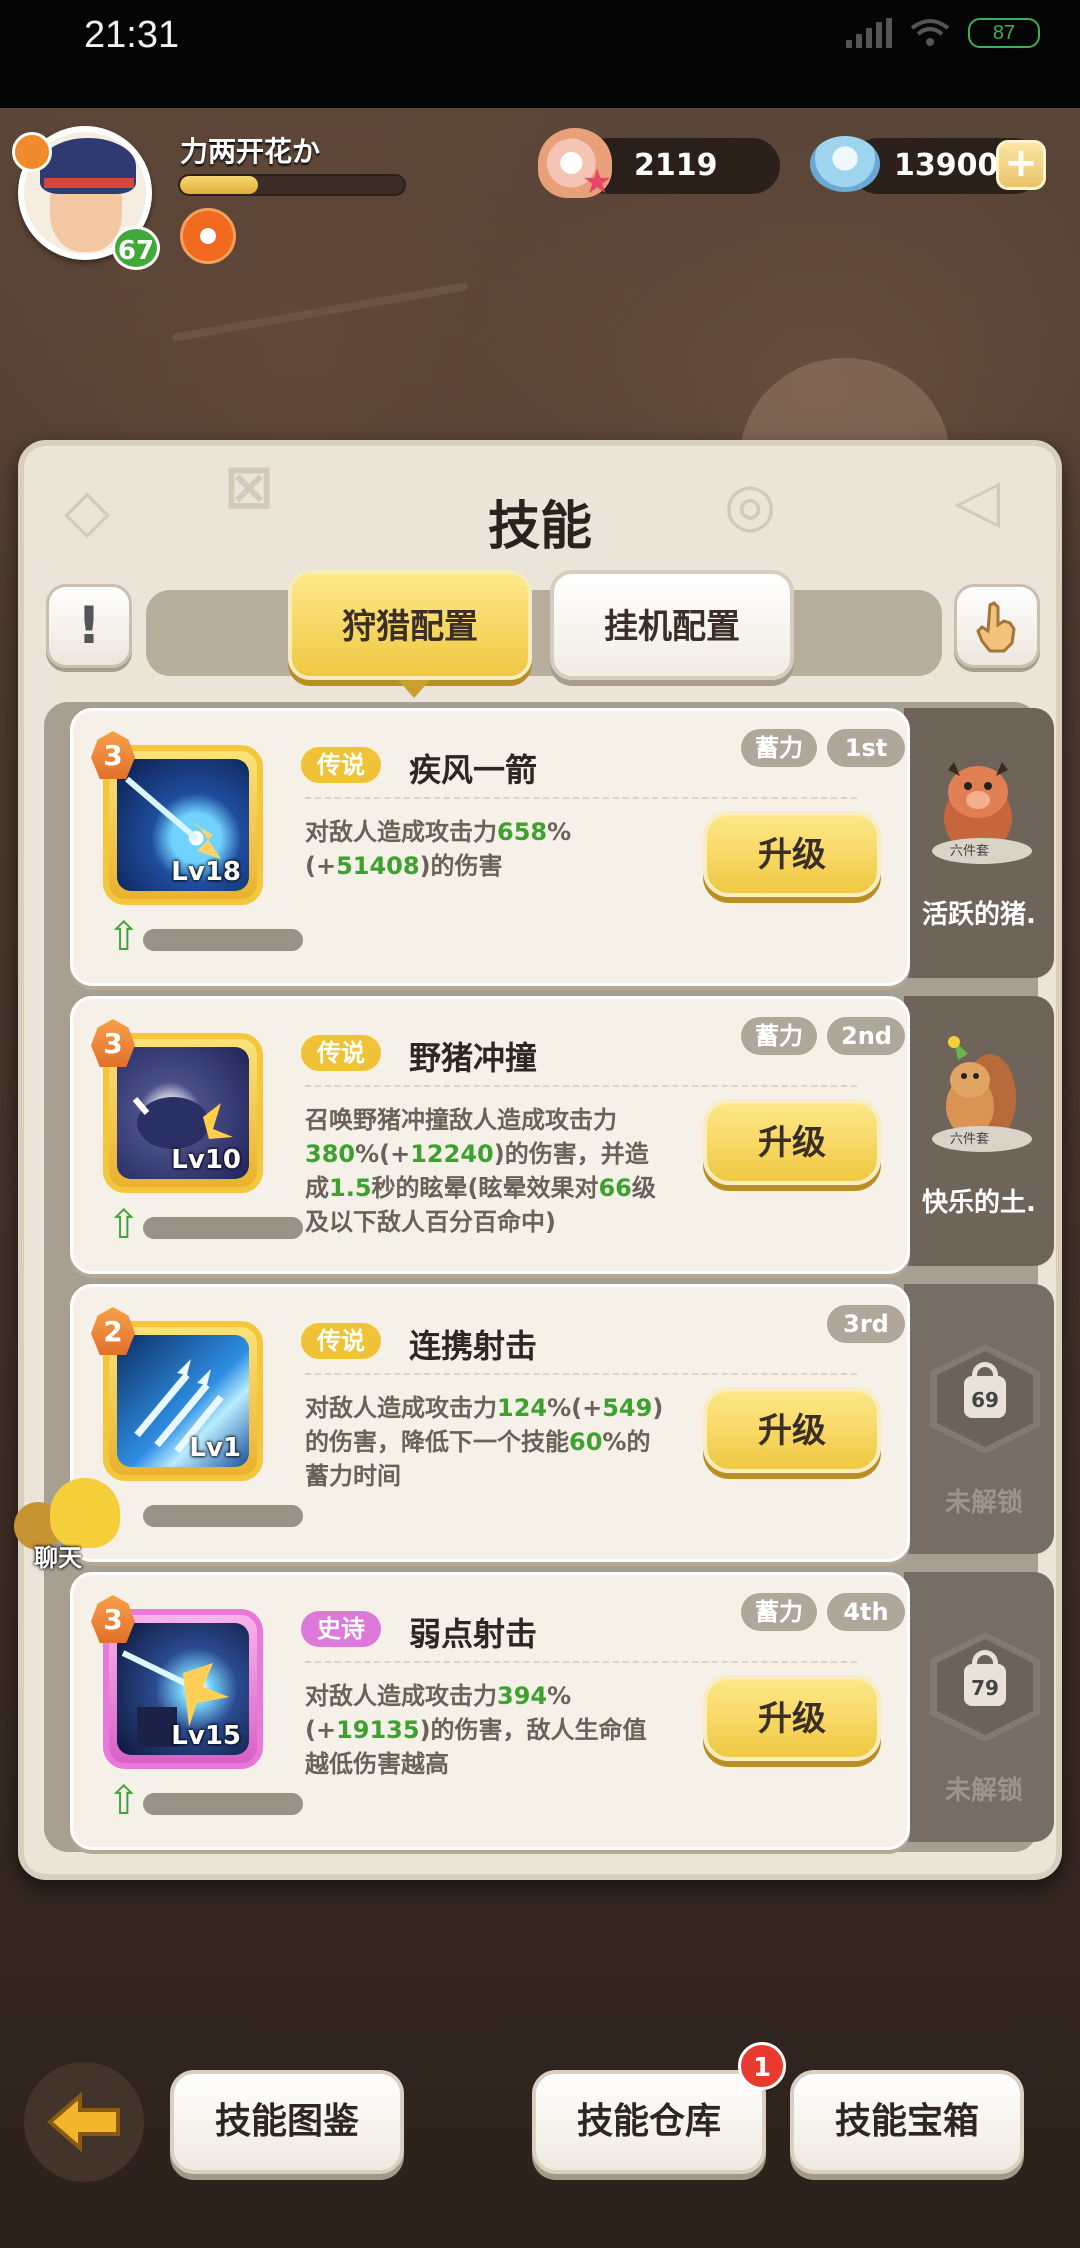 This screenshot has width=1080, height=2248. Describe the element at coordinates (136, 248) in the screenshot. I see `player-level-badge: 67` at that location.